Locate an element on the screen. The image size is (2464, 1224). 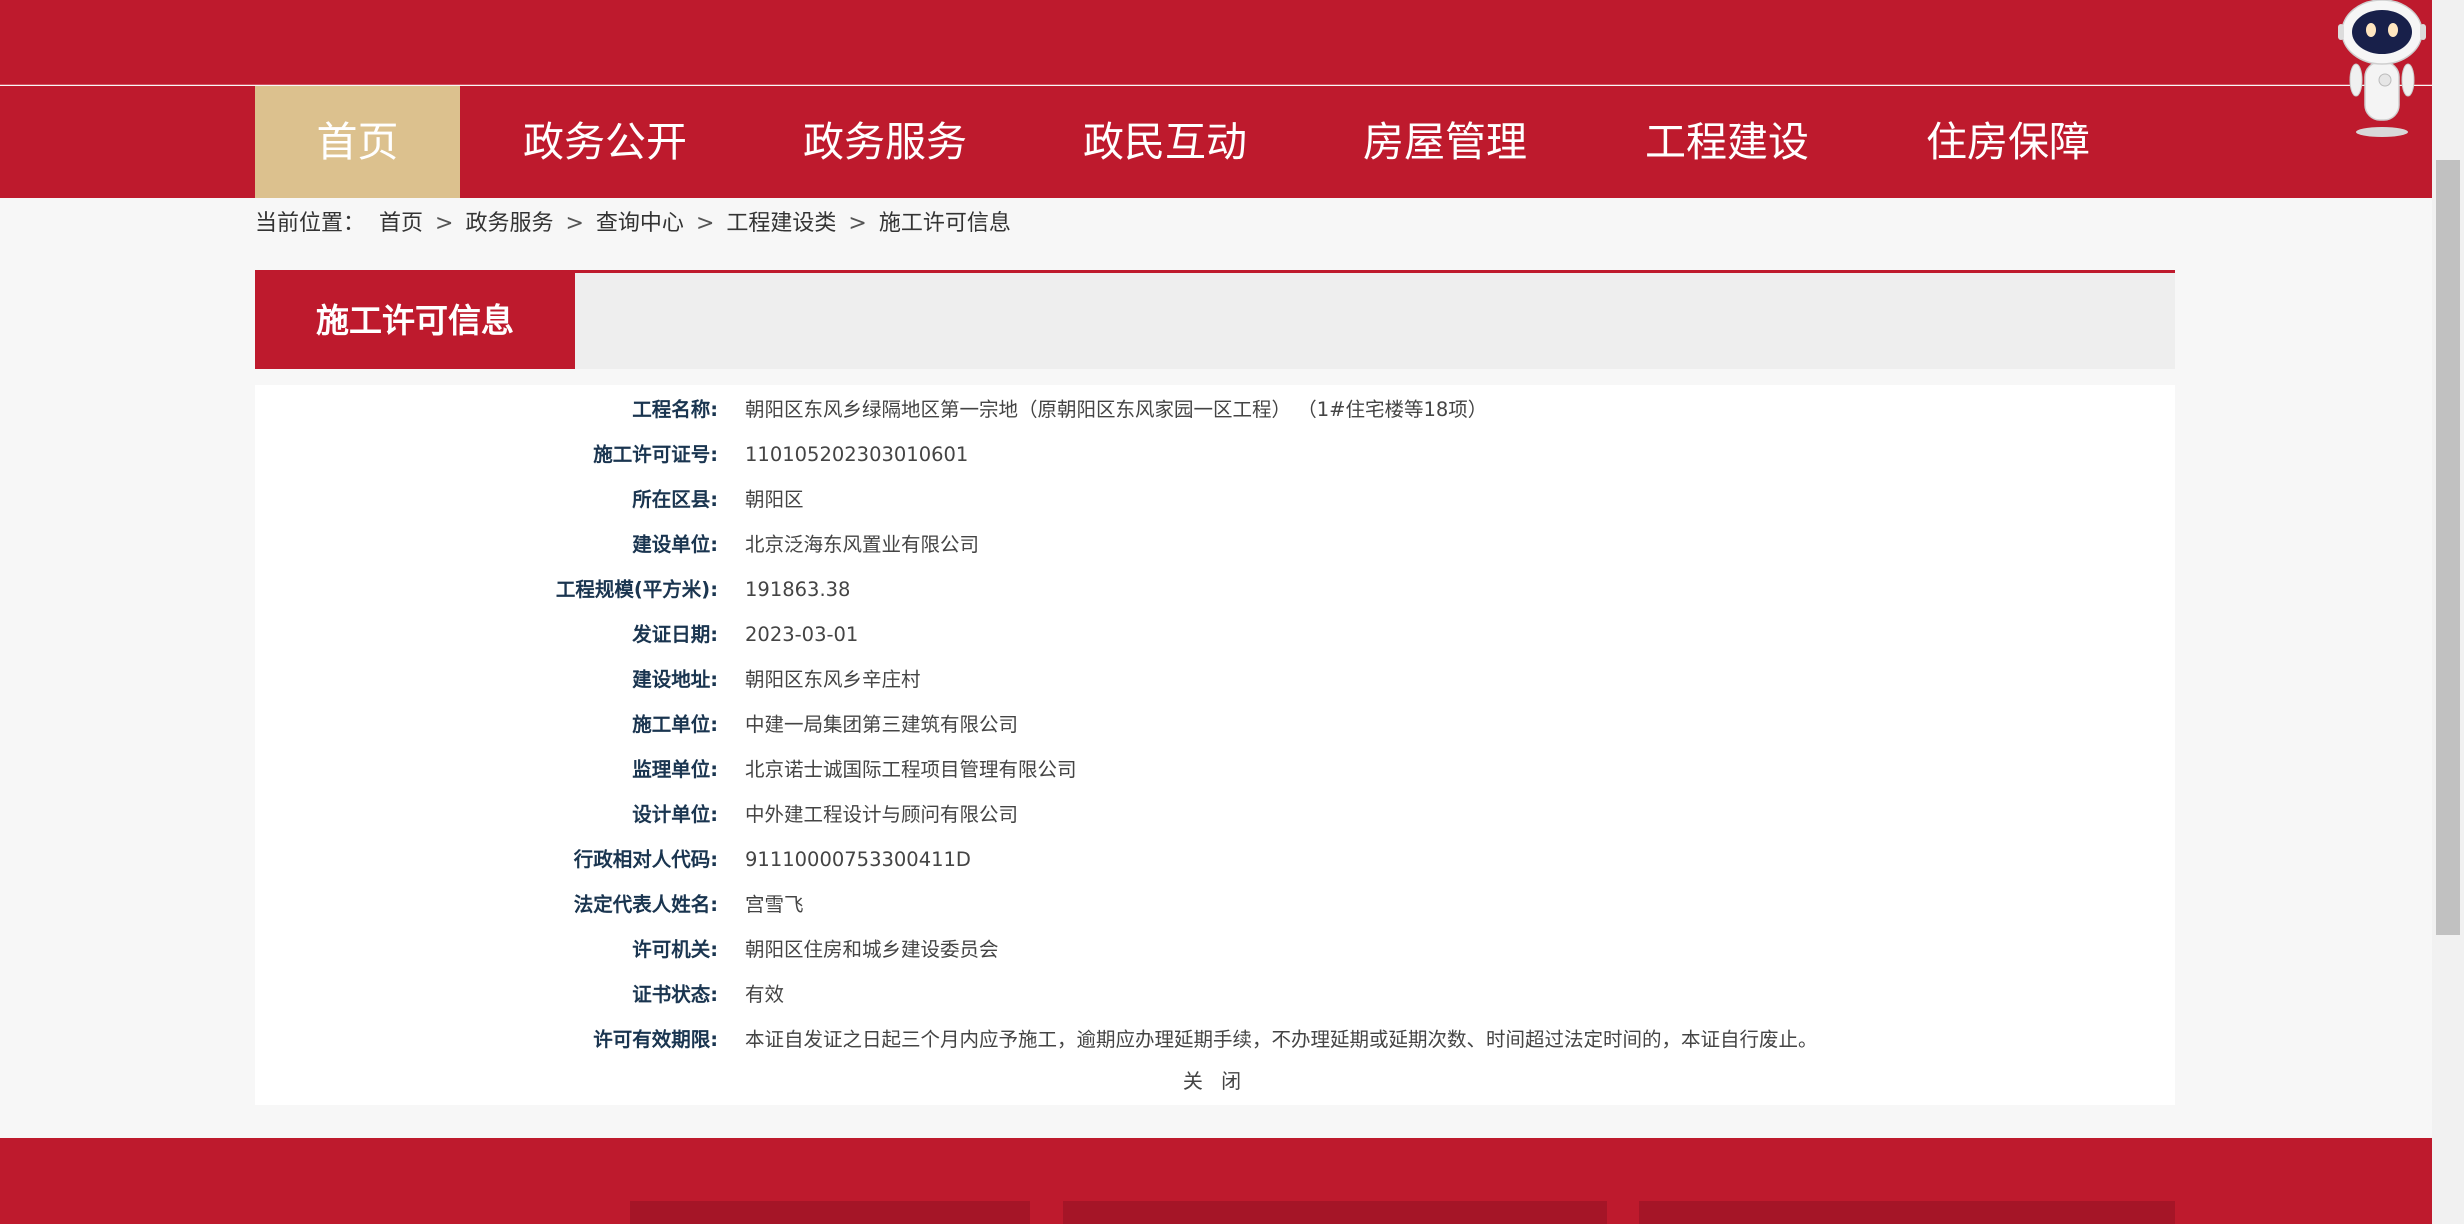
detail-value: 110105202303010601 is located at coordinates (857, 454).